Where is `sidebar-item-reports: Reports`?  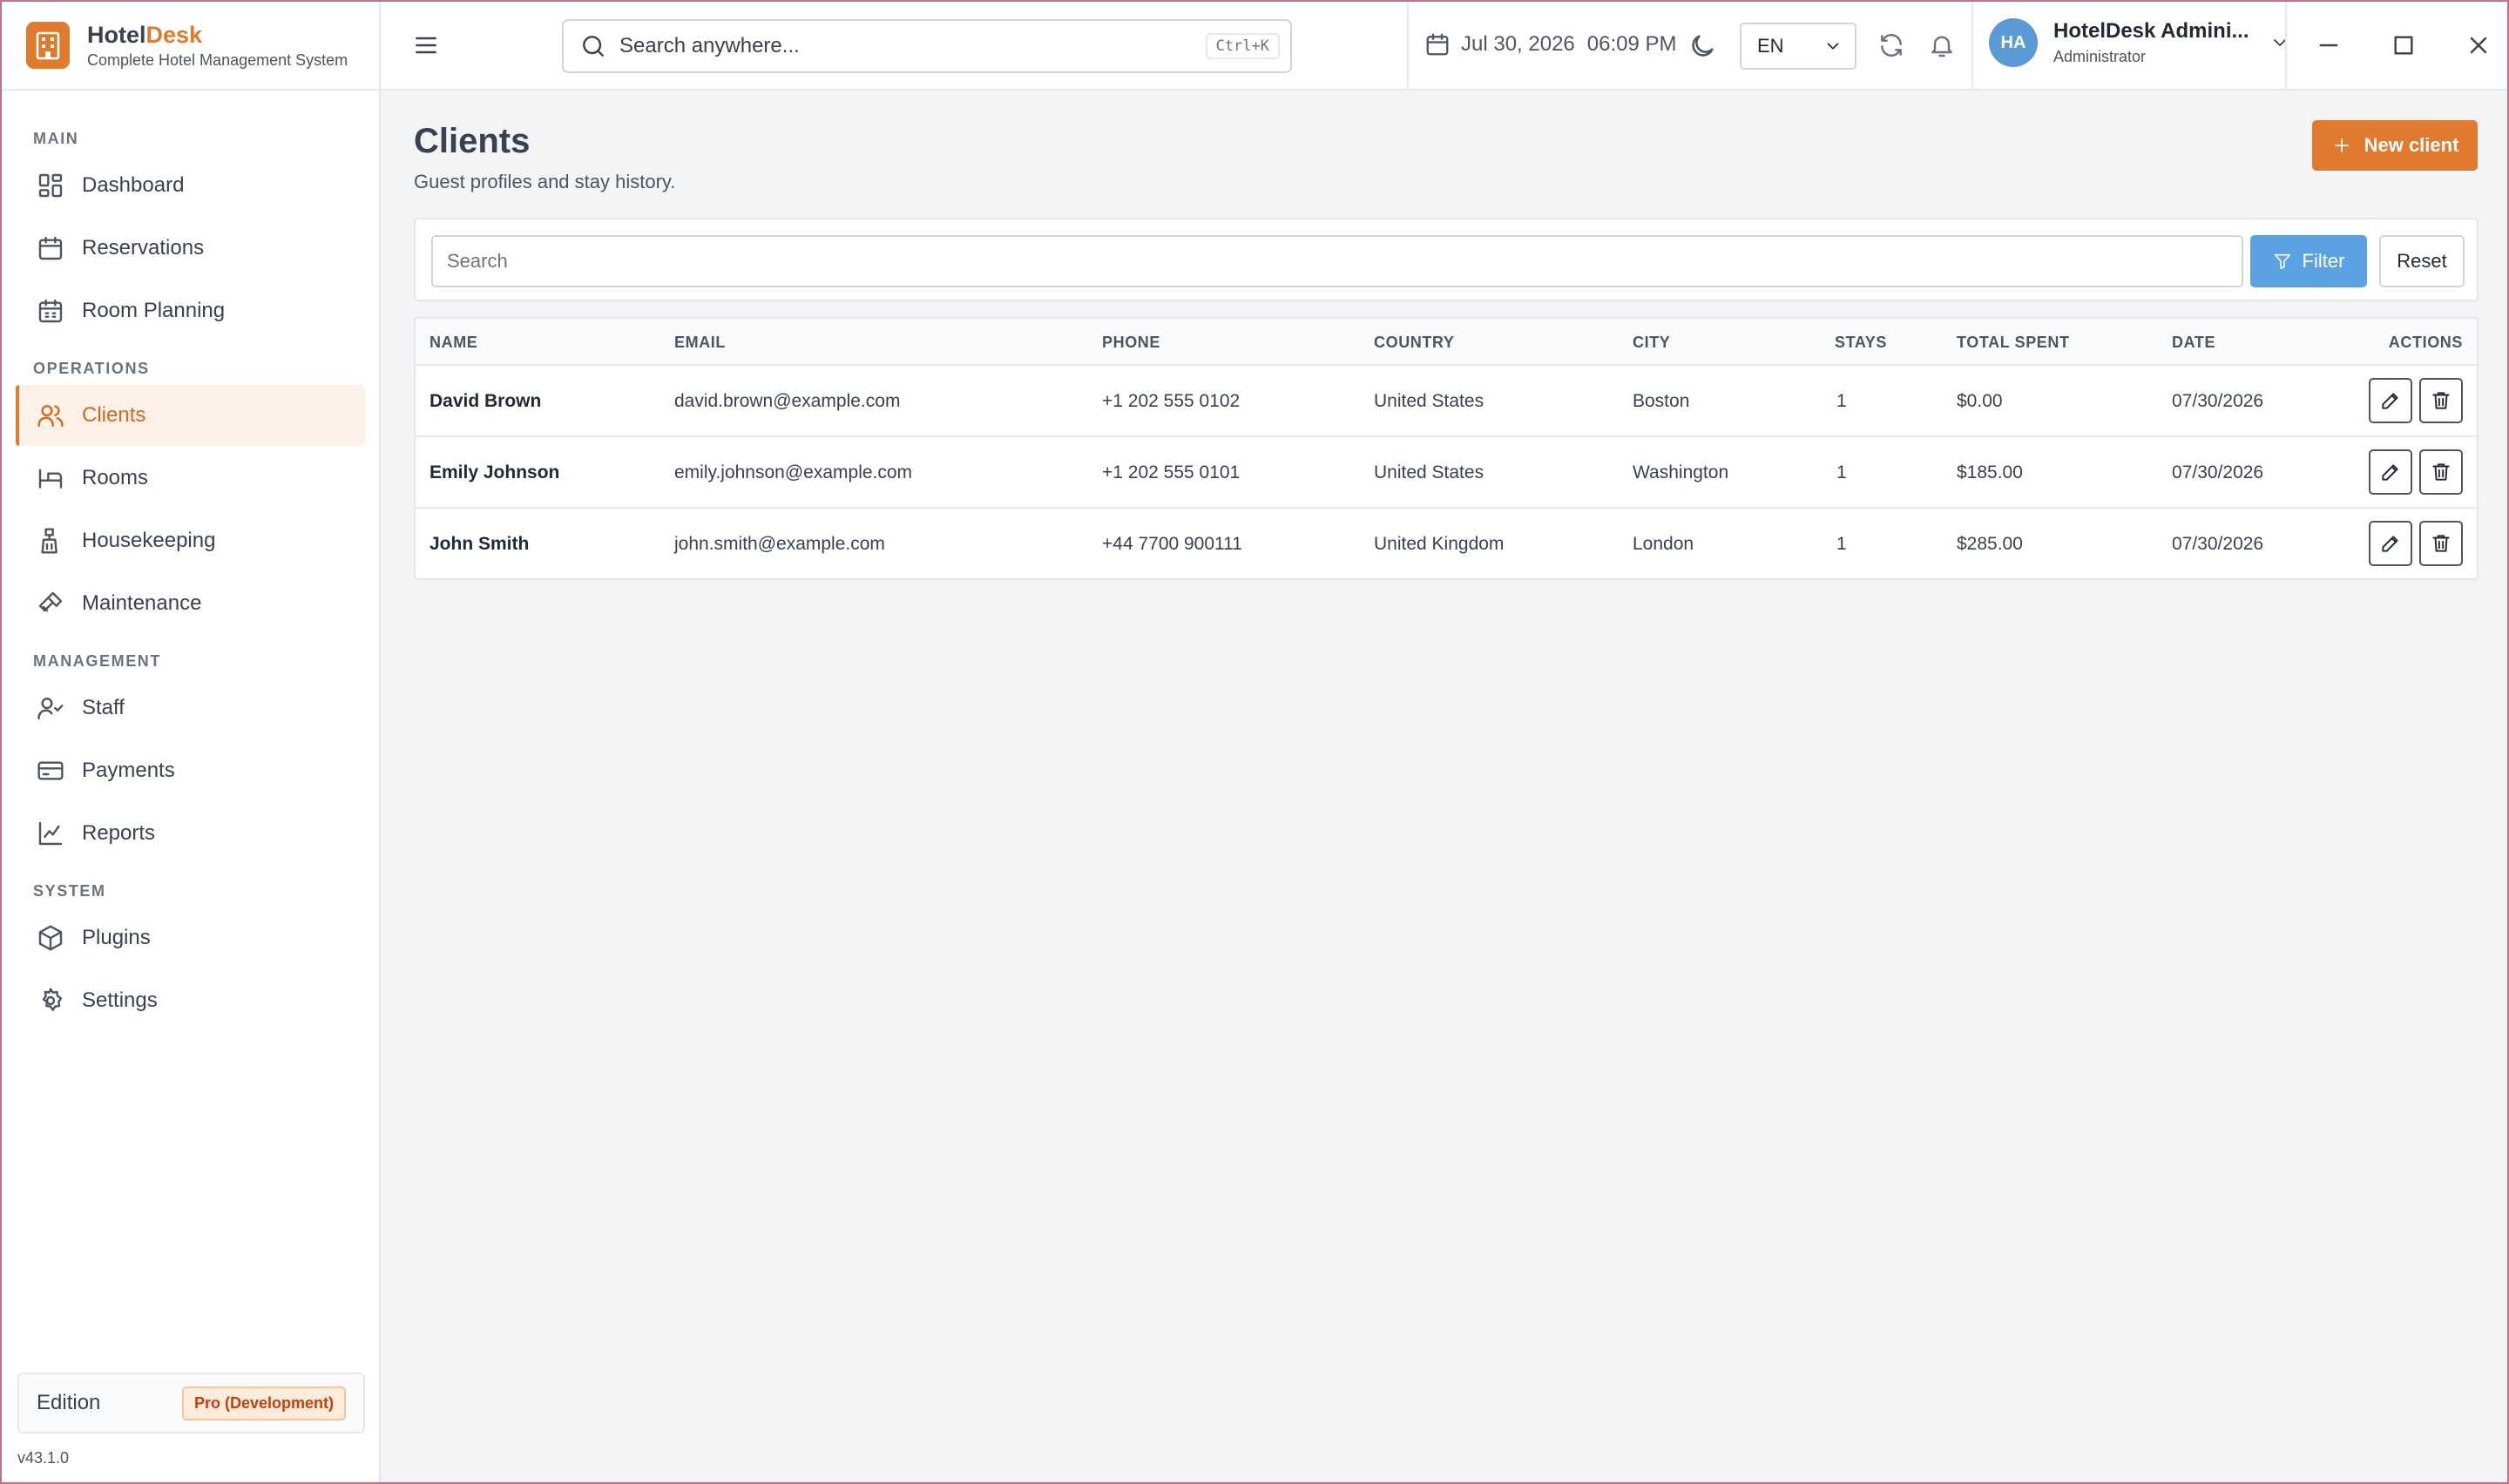 sidebar-item-reports: Reports is located at coordinates (190, 833).